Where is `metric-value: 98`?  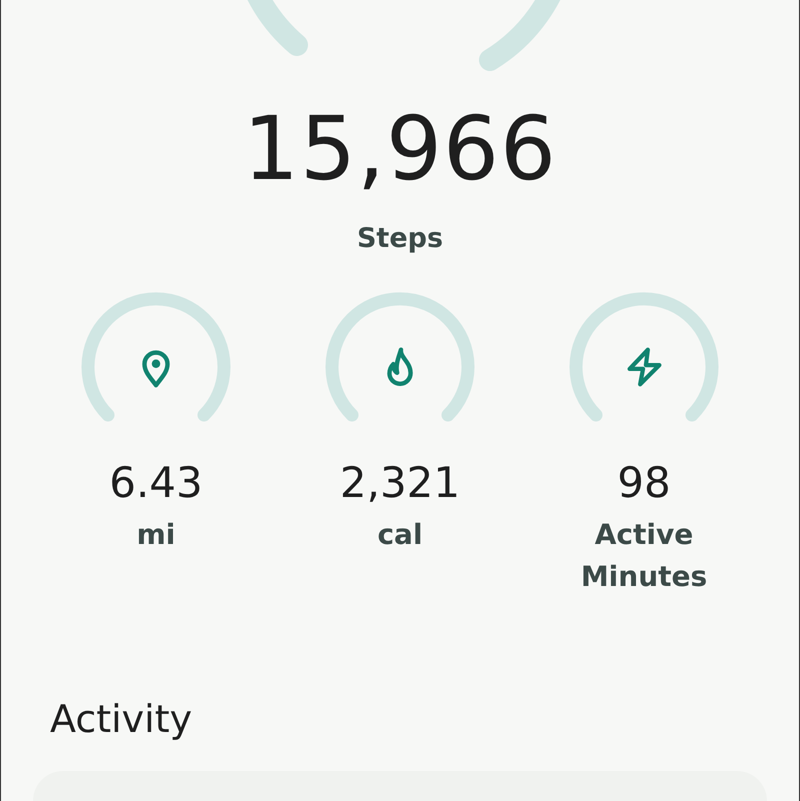 metric-value: 98 is located at coordinates (644, 483).